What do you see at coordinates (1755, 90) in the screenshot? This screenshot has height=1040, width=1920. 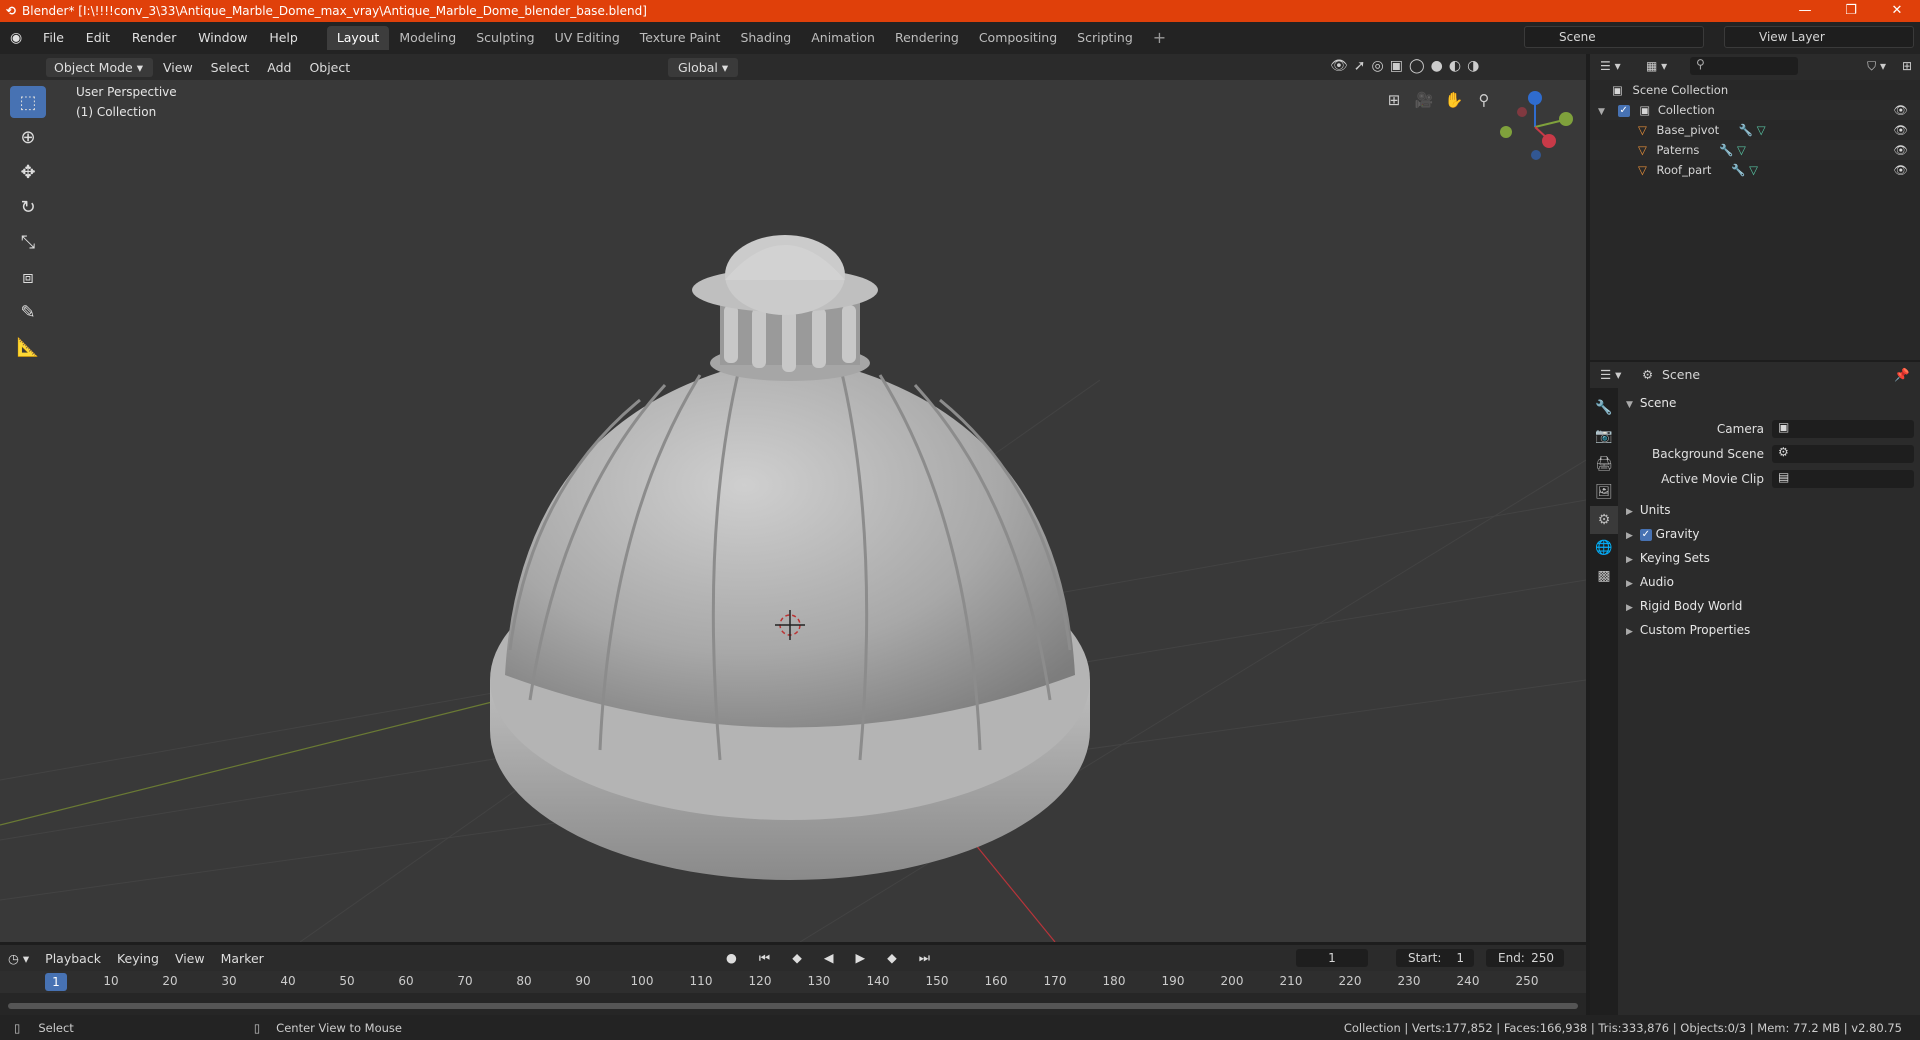 I see `outliner-scene-collection: ▣ Scene Collection` at bounding box center [1755, 90].